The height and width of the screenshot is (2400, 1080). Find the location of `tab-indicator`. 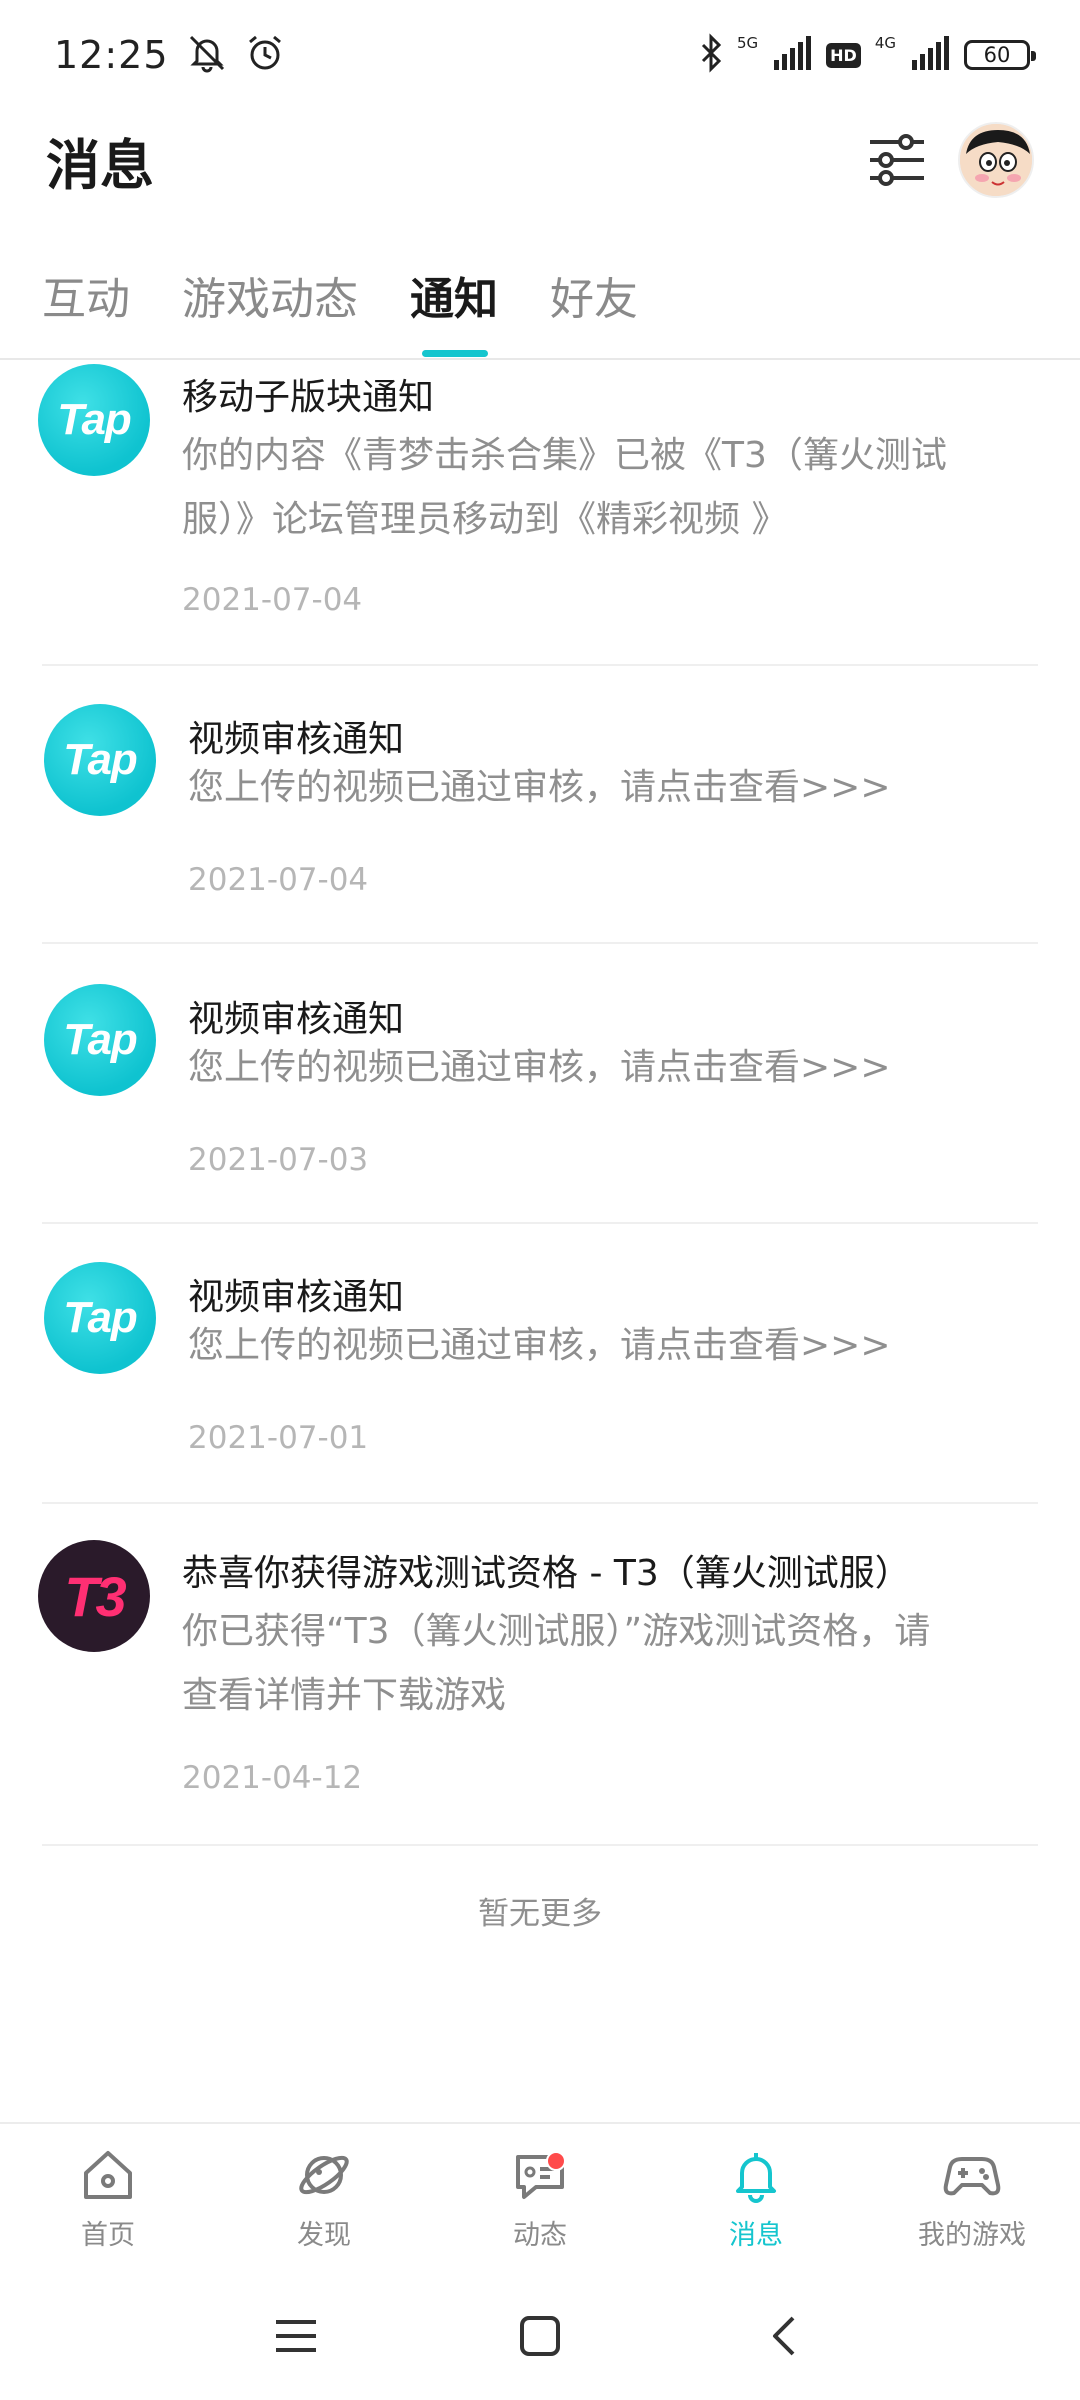

tab-indicator is located at coordinates (455, 353).